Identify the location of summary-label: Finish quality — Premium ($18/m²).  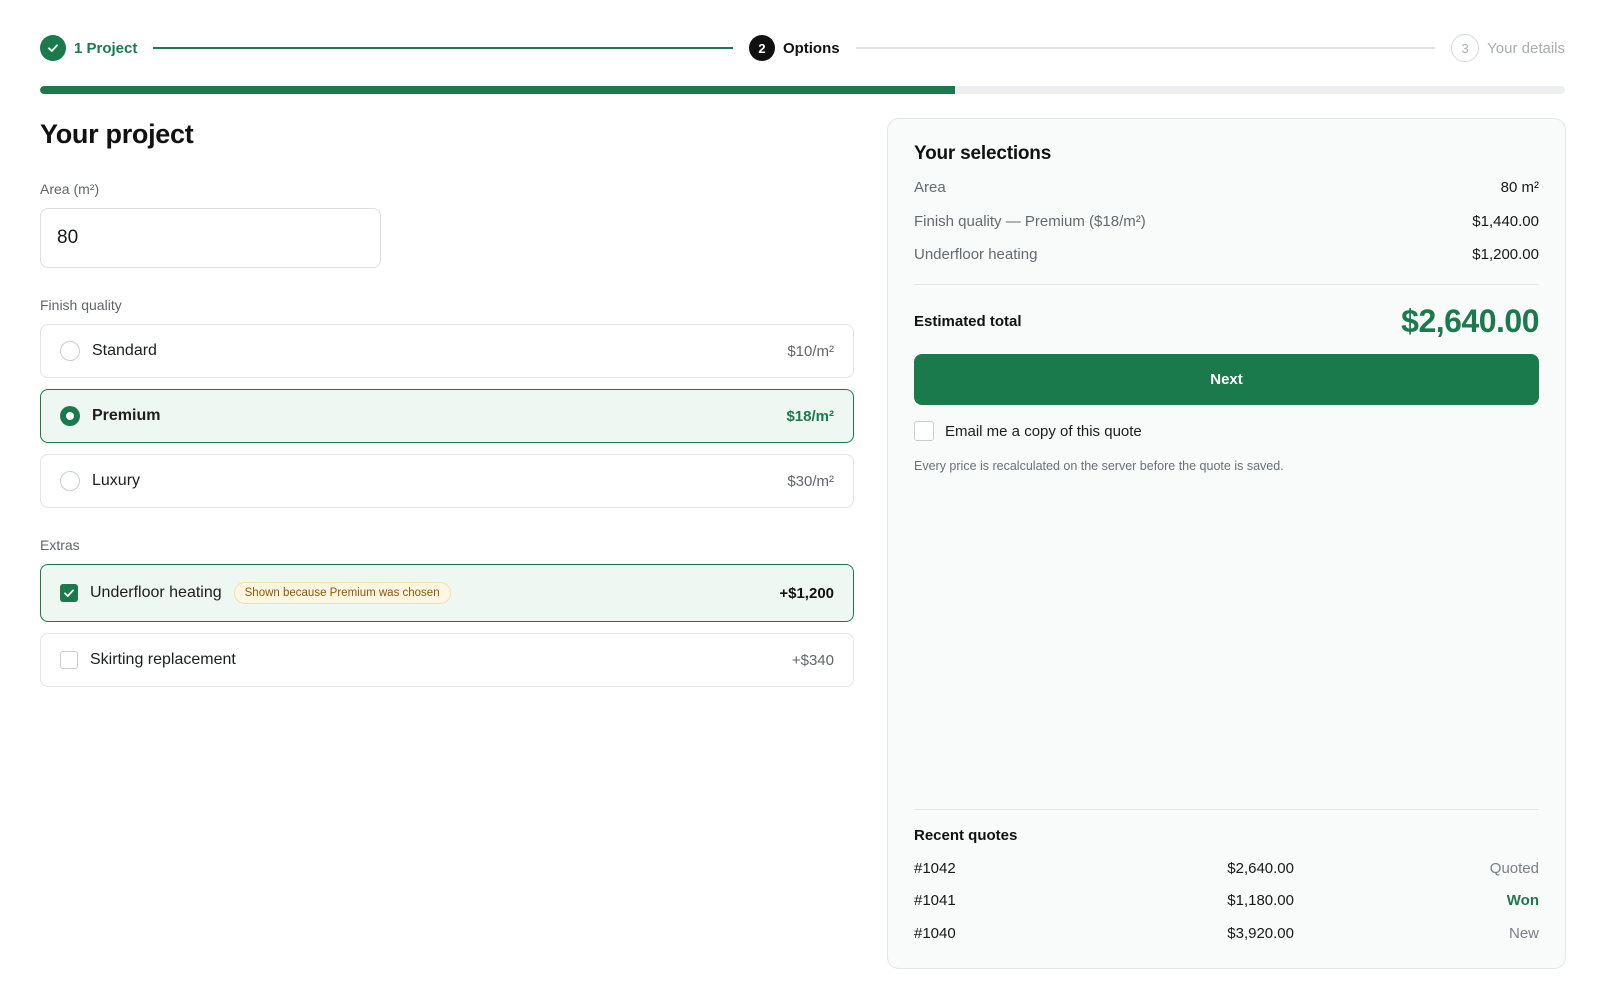
(1030, 221).